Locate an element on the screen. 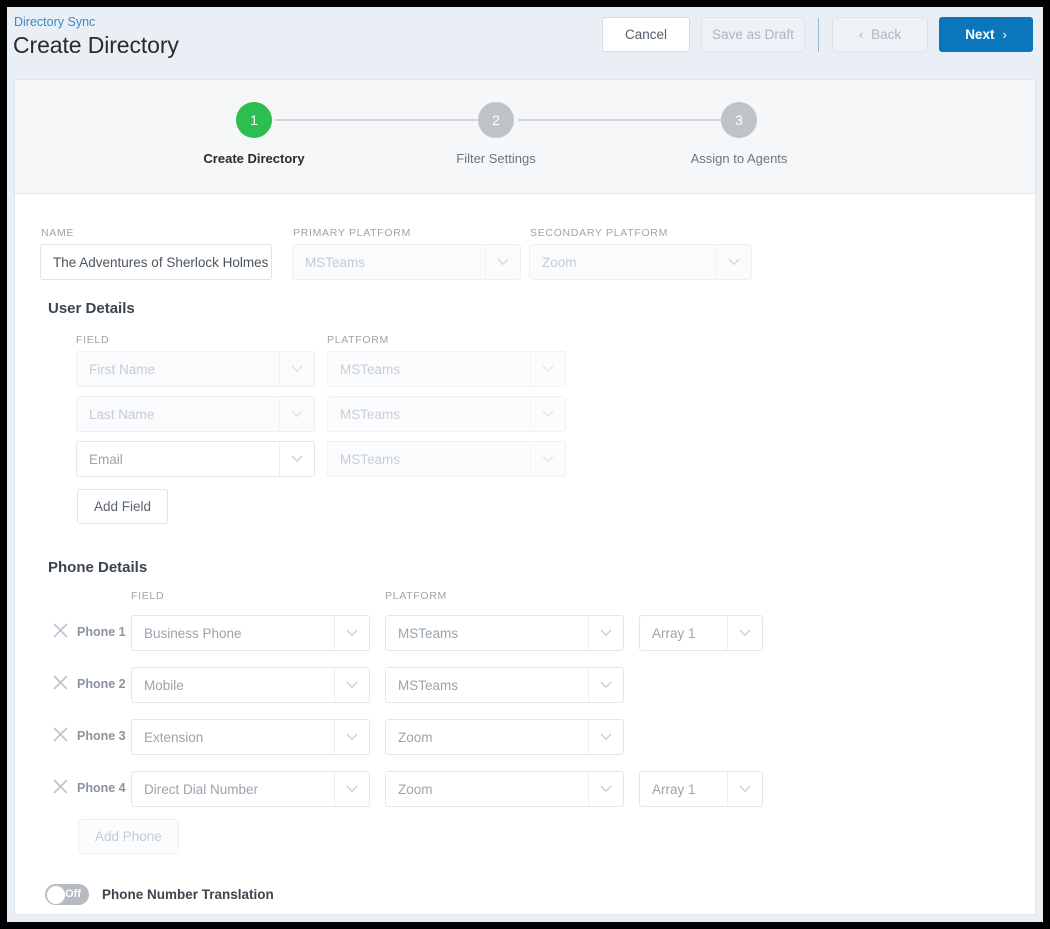 This screenshot has width=1050, height=929. page-title: Create Directory is located at coordinates (96, 45).